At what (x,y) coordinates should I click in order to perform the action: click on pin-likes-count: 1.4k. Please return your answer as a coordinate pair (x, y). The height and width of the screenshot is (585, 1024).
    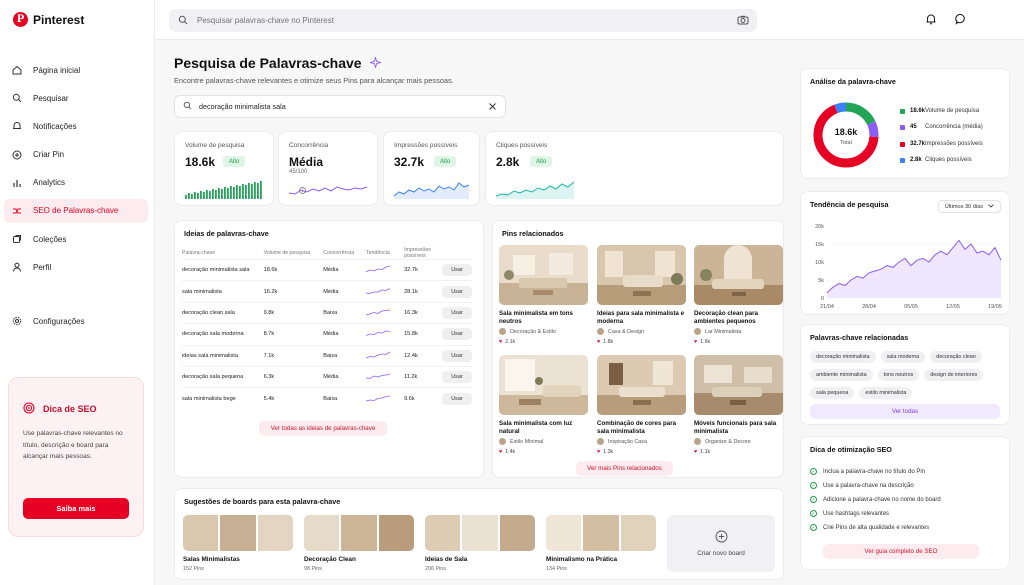
    Looking at the image, I should click on (510, 452).